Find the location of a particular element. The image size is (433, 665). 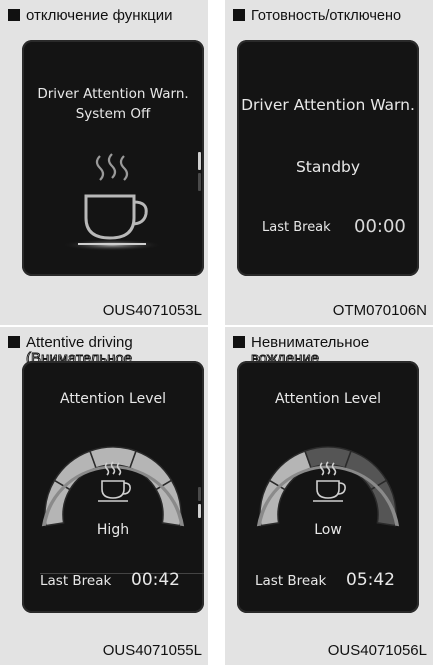

coffee-cup-icon is located at coordinates (112, 202).